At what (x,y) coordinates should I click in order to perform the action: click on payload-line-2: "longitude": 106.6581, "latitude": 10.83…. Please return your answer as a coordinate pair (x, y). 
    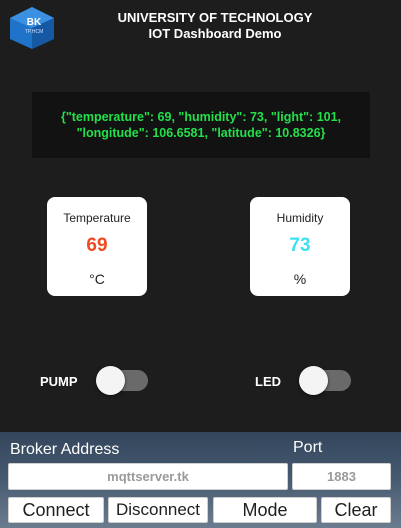
    Looking at the image, I should click on (201, 133).